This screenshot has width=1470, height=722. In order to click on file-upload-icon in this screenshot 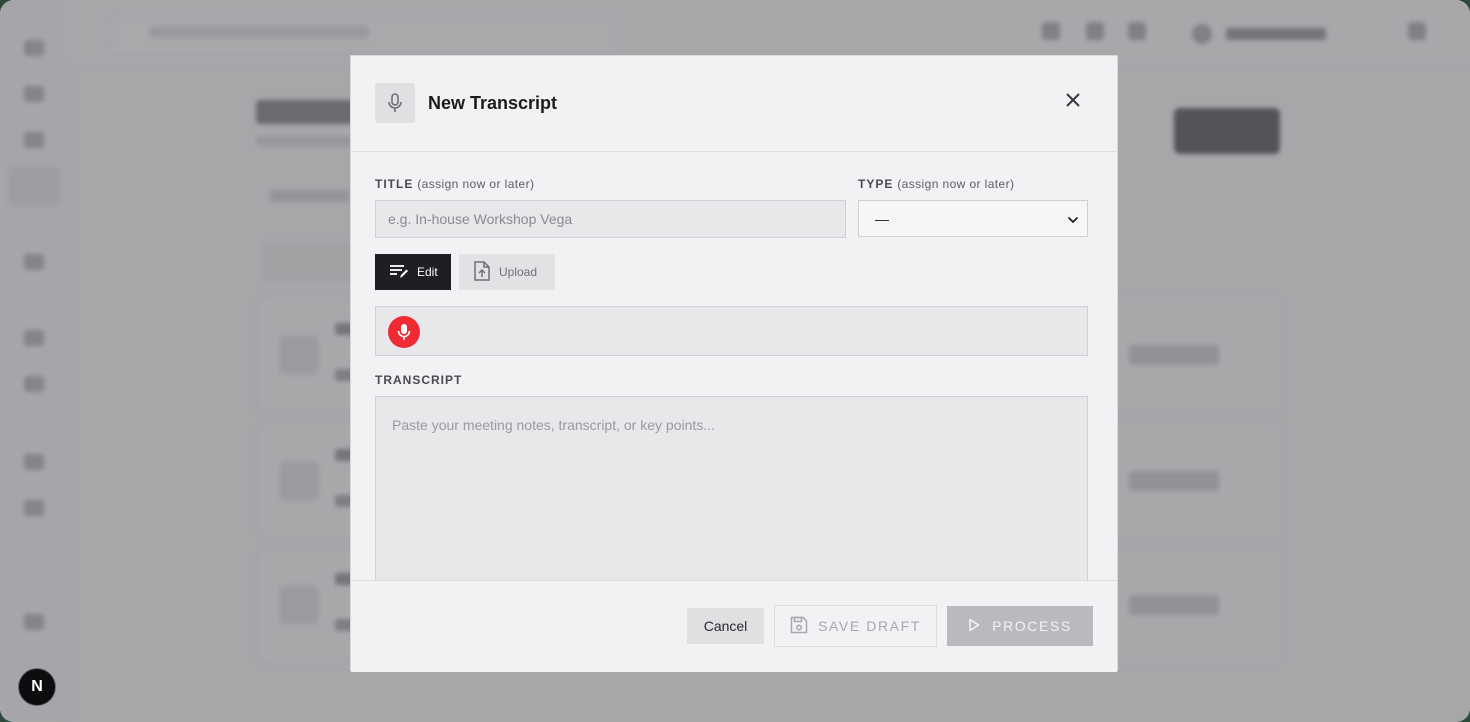, I will do `click(482, 272)`.